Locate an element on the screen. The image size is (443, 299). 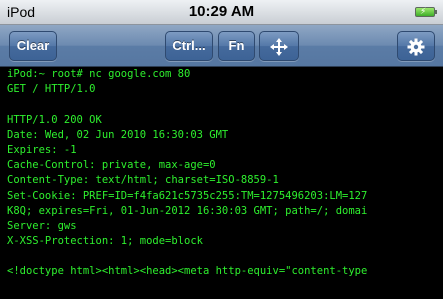
terminal-line: Server: gws is located at coordinates (42, 225).